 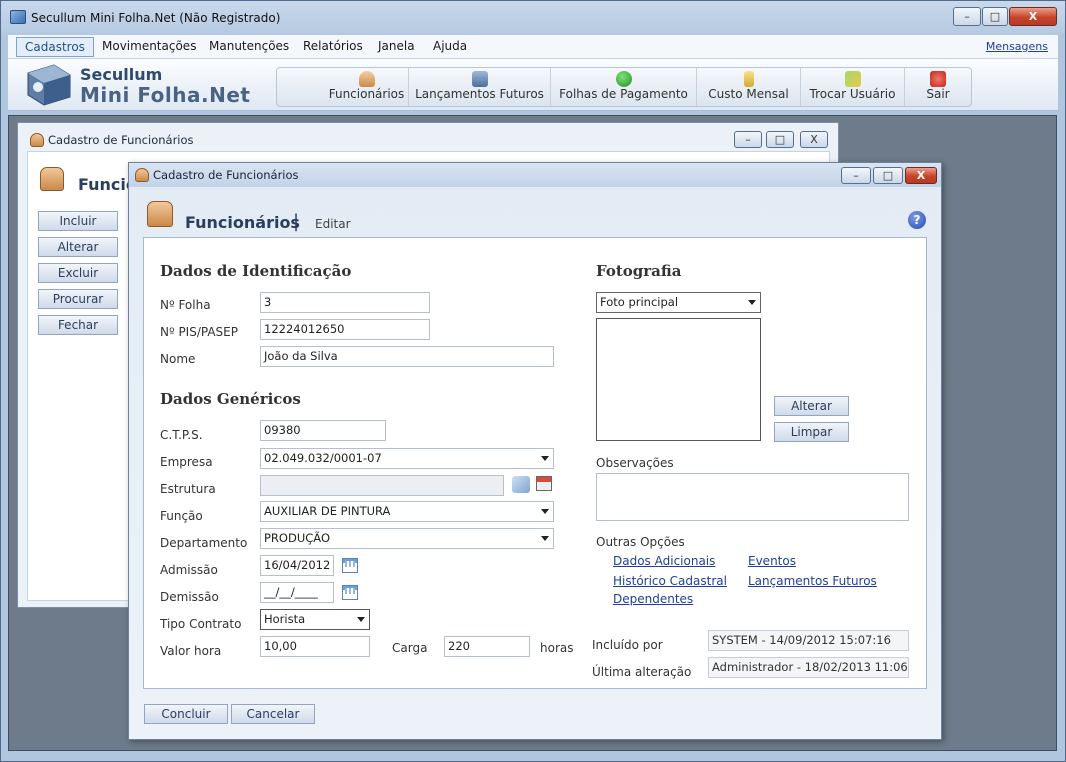 I want to click on toolbar-folhas-pagamento: Folhas de Pagamento, so click(x=624, y=87).